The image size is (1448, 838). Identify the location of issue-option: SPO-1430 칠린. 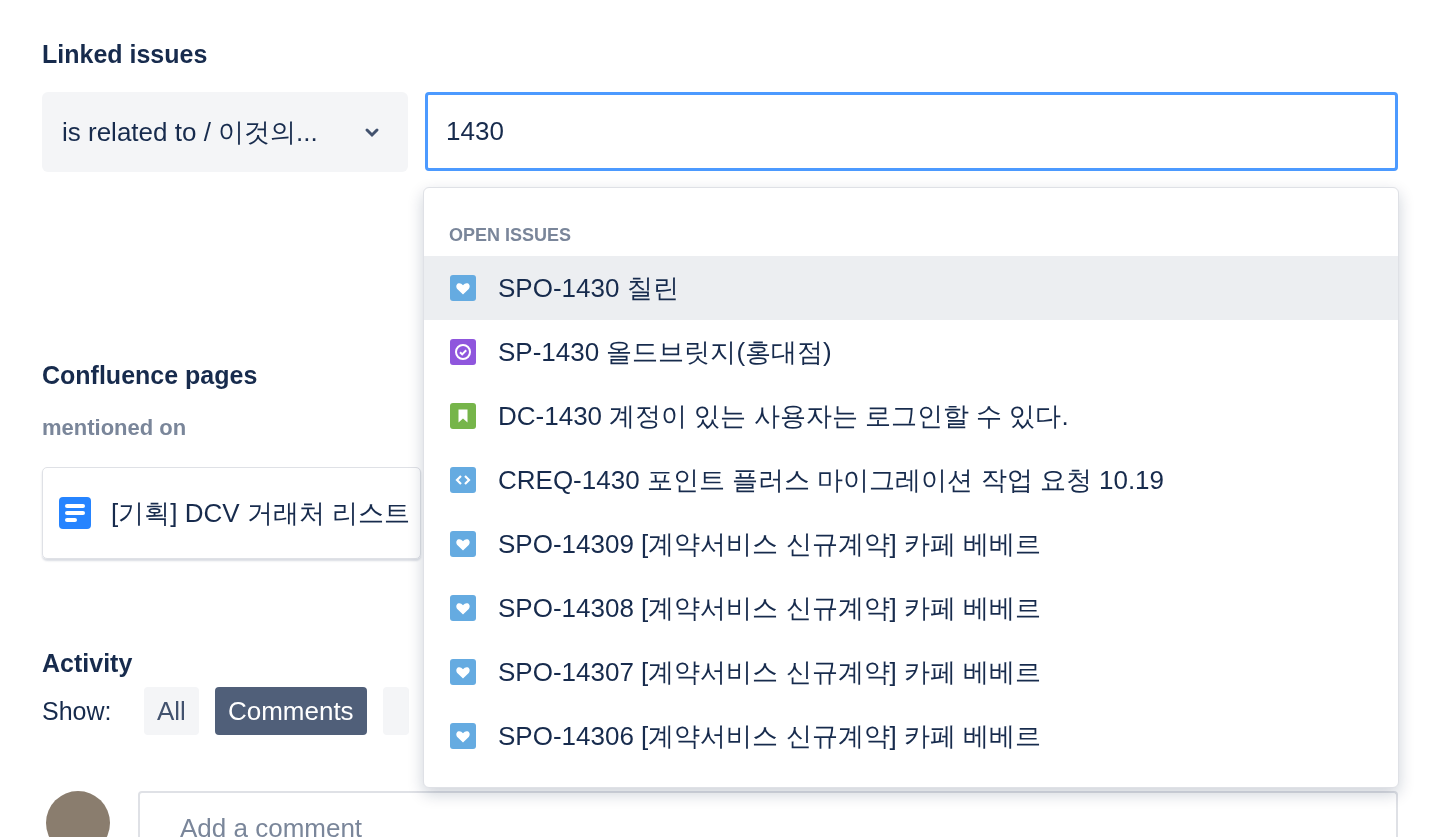
(911, 288).